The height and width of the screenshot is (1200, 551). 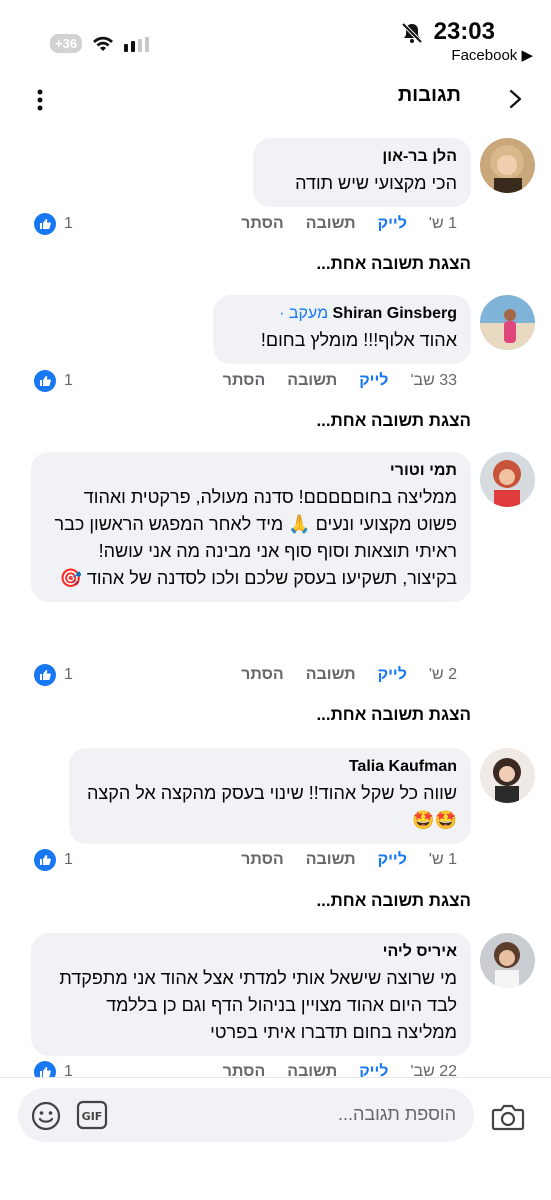 I want to click on comment-age: 2 ש', so click(x=442, y=674).